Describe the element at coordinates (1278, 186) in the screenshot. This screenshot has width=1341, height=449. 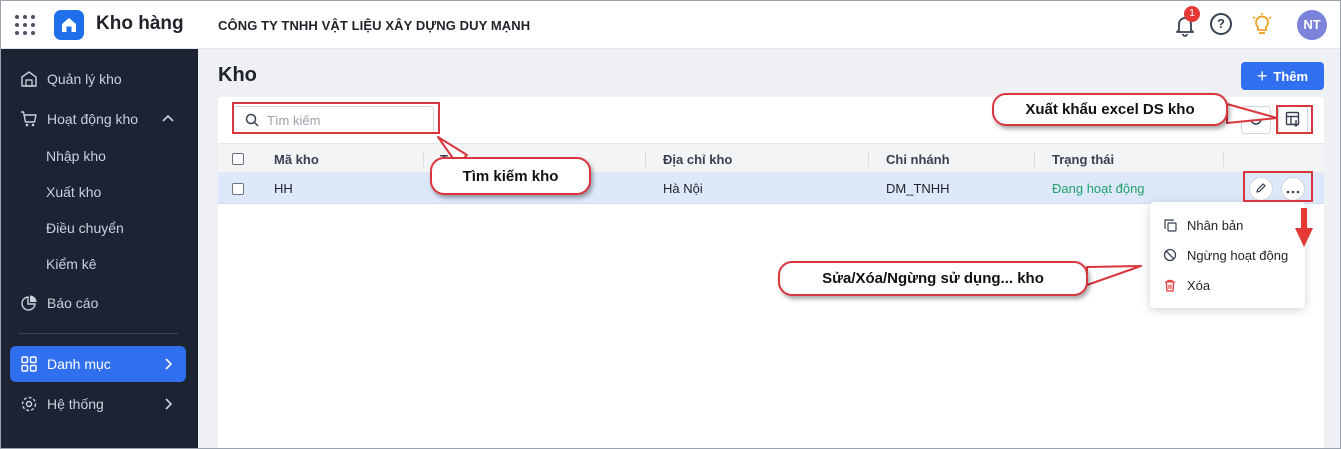
I see `actions-highlight-box` at that location.